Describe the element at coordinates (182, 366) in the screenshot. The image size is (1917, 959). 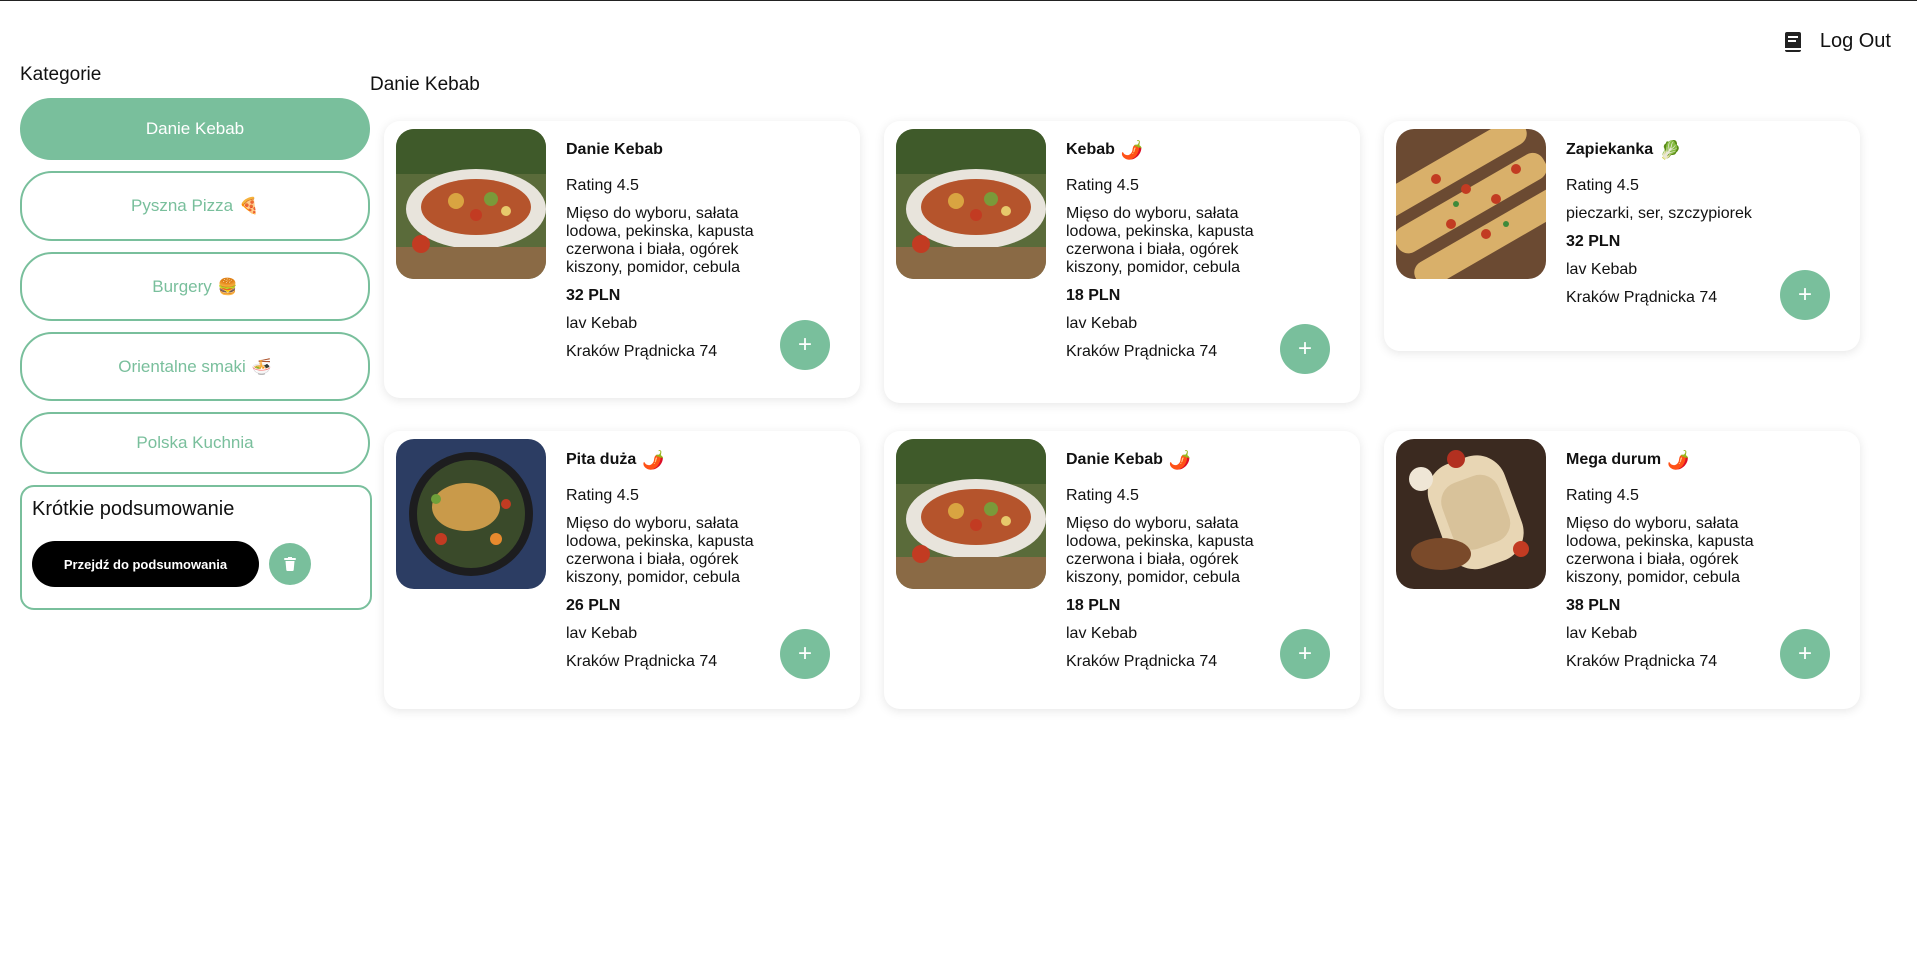
I see `category-label: Orientalne smaki` at that location.